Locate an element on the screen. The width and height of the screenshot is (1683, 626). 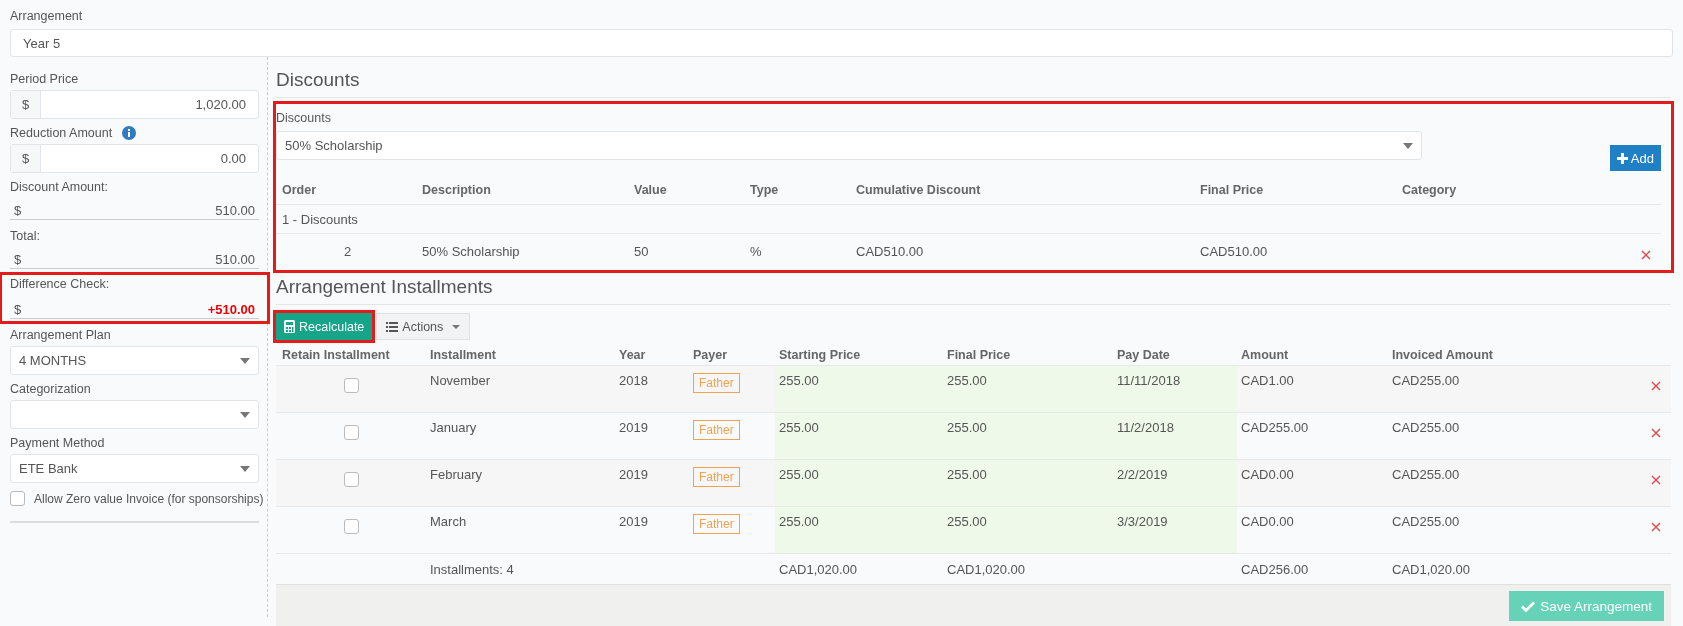
actions-button: Actions is located at coordinates (423, 326).